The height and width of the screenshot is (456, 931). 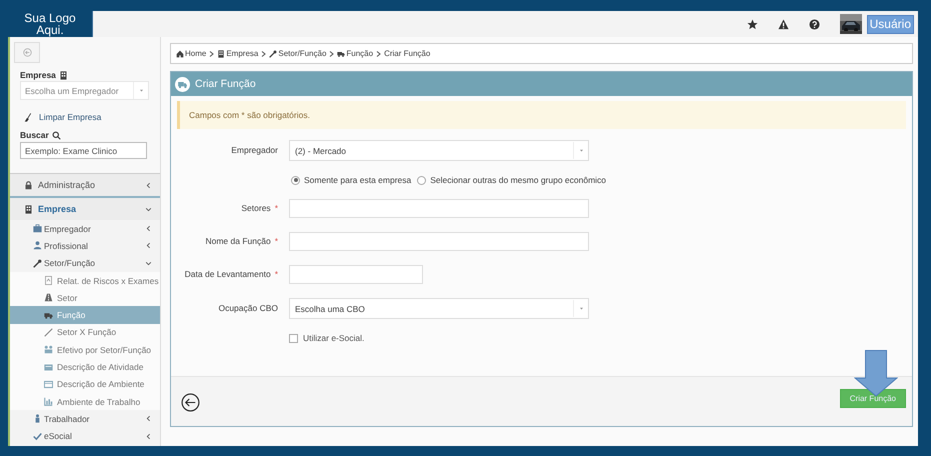 What do you see at coordinates (439, 150) in the screenshot?
I see `select-field: (2) - Mercado` at bounding box center [439, 150].